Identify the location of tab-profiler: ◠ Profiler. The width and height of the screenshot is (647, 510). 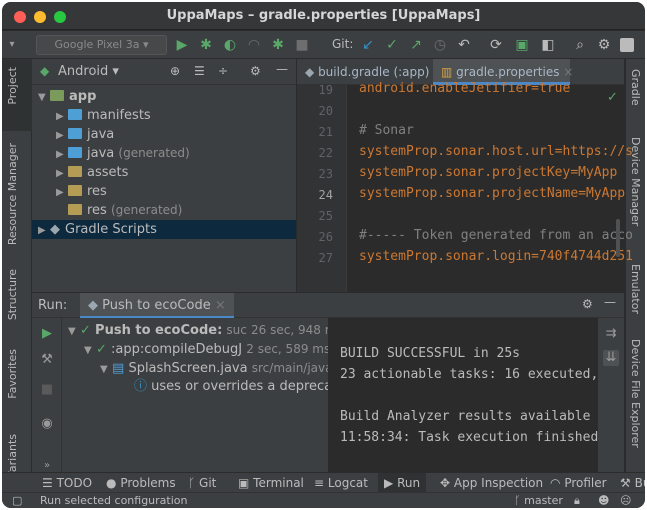
(578, 483).